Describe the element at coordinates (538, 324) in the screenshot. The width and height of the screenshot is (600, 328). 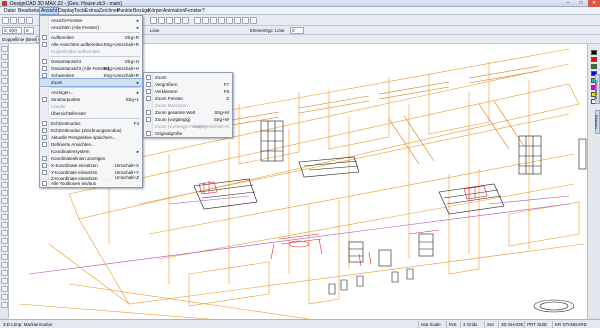
I see `status-prt-size: PRT SIZE` at that location.